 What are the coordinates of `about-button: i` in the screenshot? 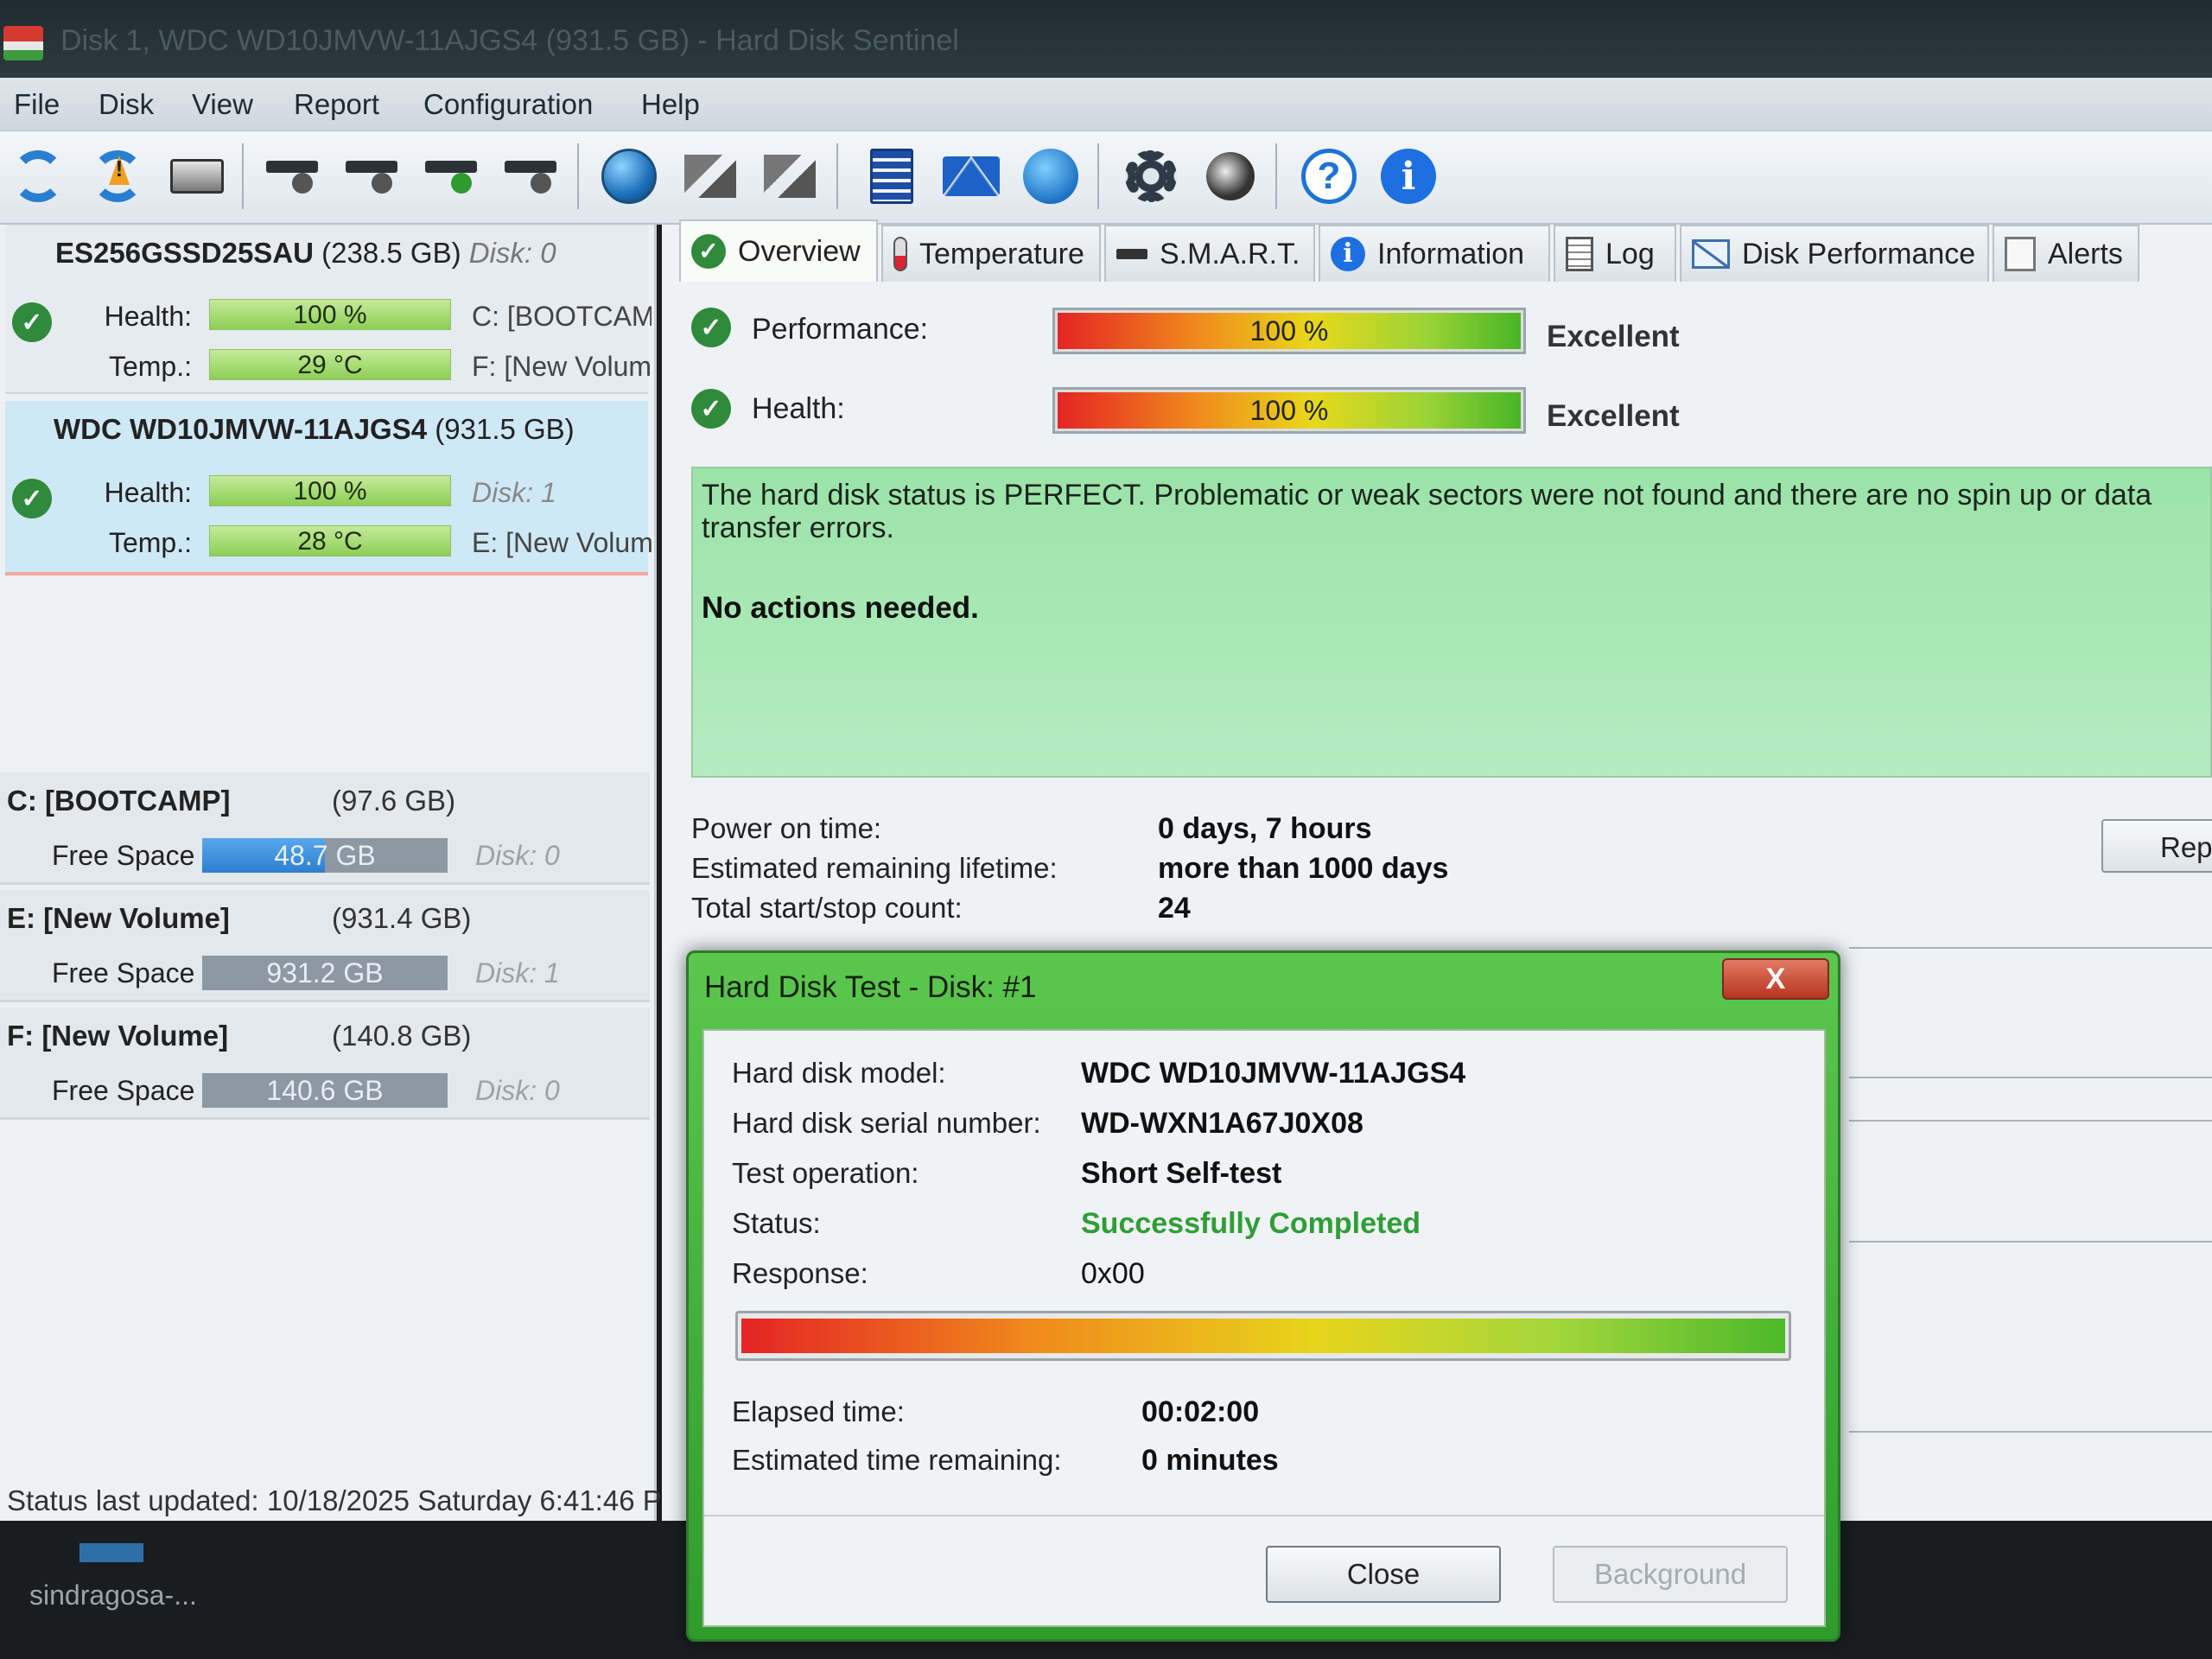 It's located at (1408, 176).